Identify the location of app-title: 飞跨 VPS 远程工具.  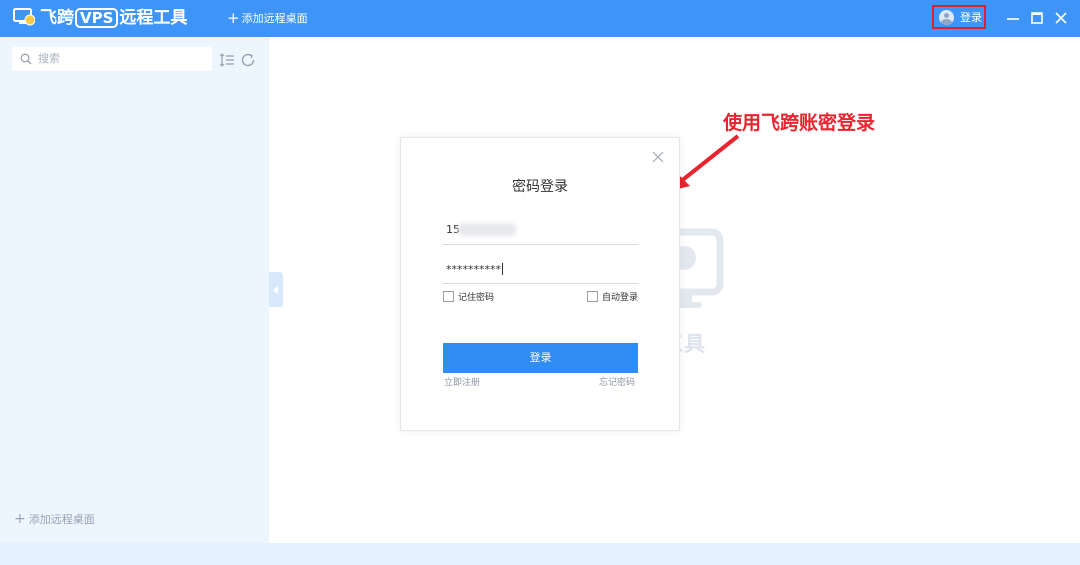
(114, 18).